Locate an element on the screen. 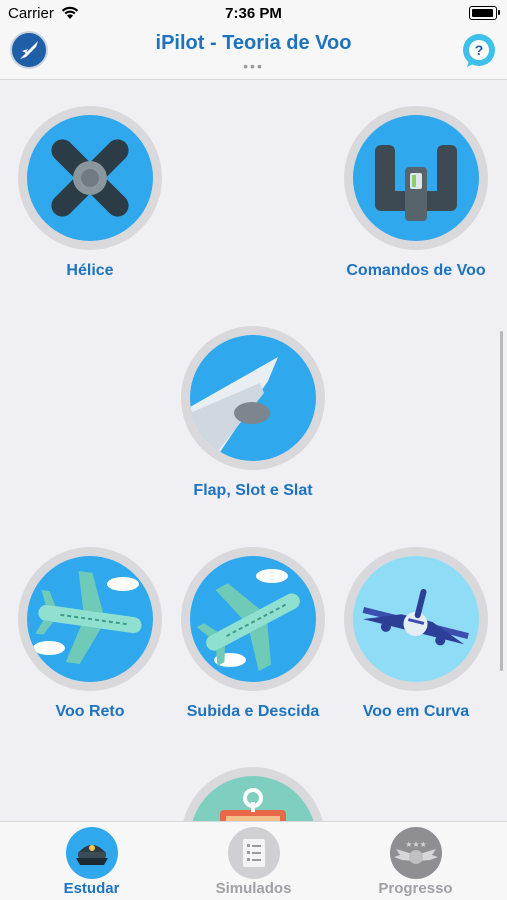 The width and height of the screenshot is (507, 900). topic-flap-ring is located at coordinates (253, 398).